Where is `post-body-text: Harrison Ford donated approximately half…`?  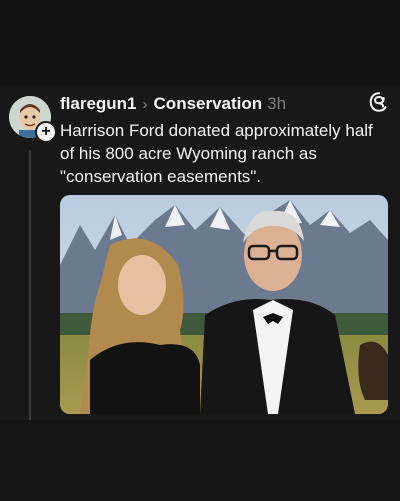
post-body-text: Harrison Ford donated approximately half… is located at coordinates (216, 153).